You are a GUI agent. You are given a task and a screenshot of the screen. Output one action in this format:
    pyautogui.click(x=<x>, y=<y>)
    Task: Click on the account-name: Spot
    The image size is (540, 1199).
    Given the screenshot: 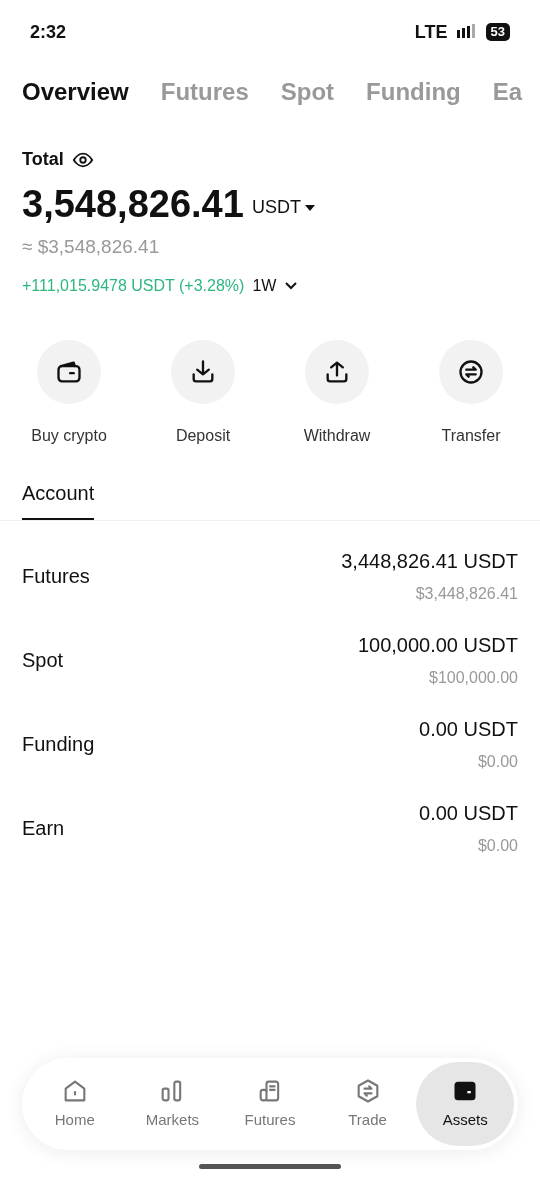 What is the action you would take?
    pyautogui.click(x=43, y=660)
    